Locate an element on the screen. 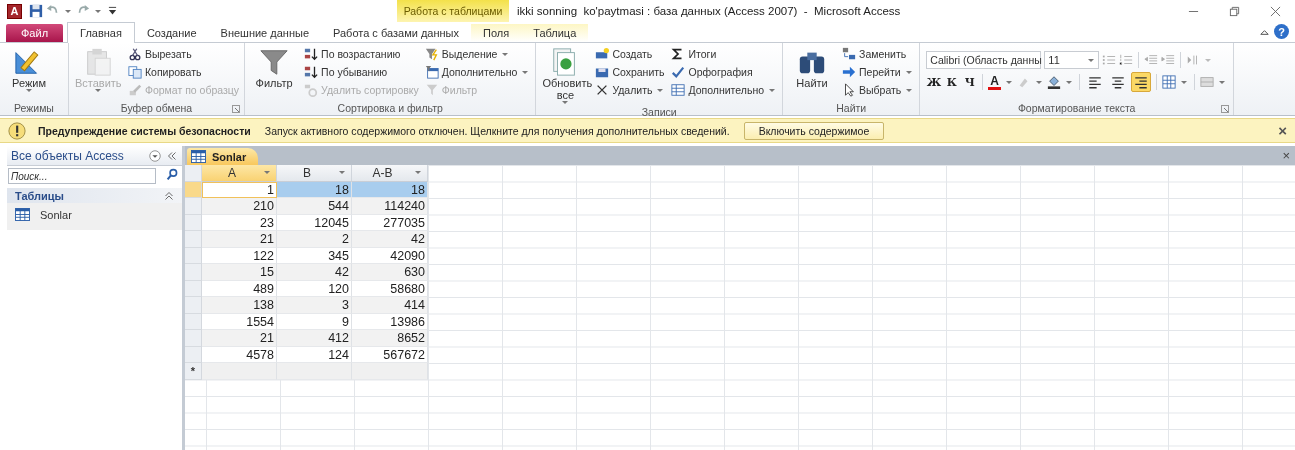 The image size is (1295, 450). table-cell: 114240 is located at coordinates (390, 206).